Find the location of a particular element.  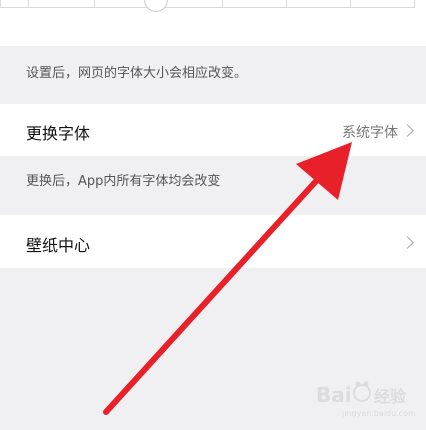

watermark-domain: jingyan.baidu.com is located at coordinates (378, 413).